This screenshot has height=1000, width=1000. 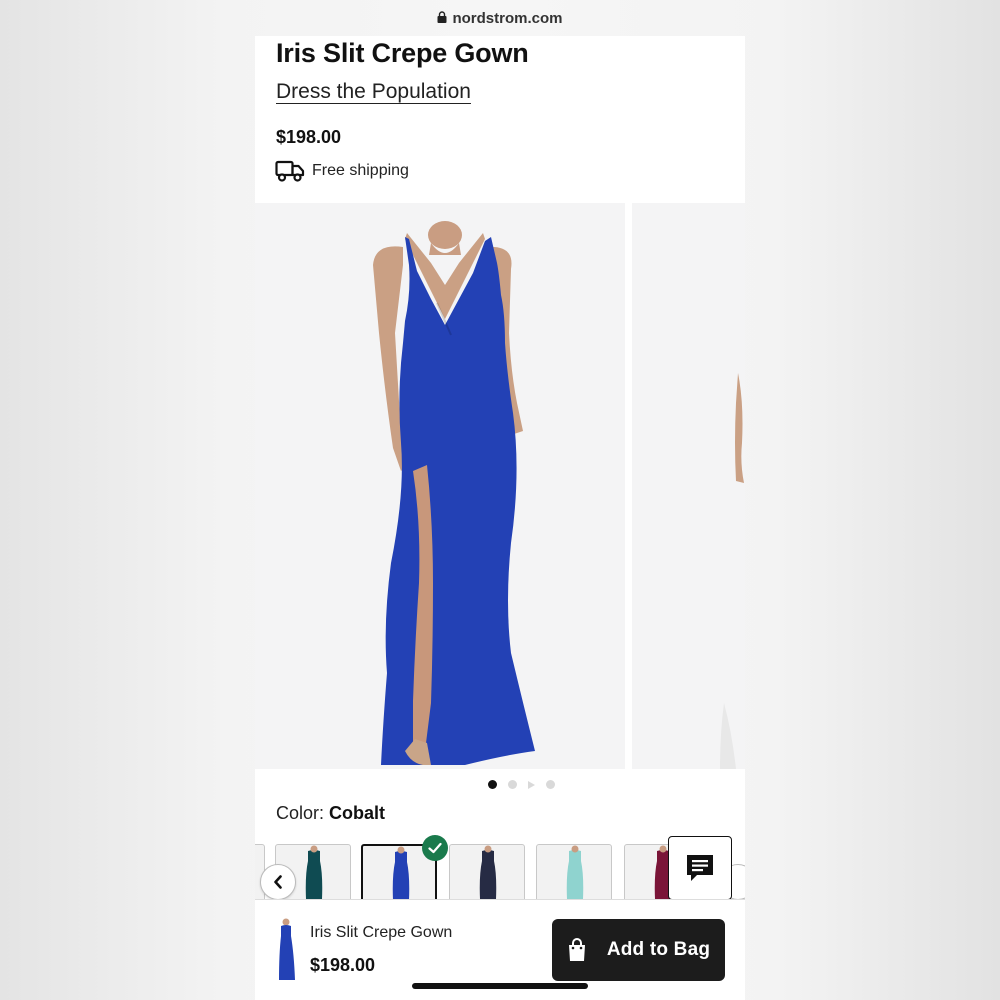 I want to click on shipping-label: Free shipping, so click(x=360, y=170).